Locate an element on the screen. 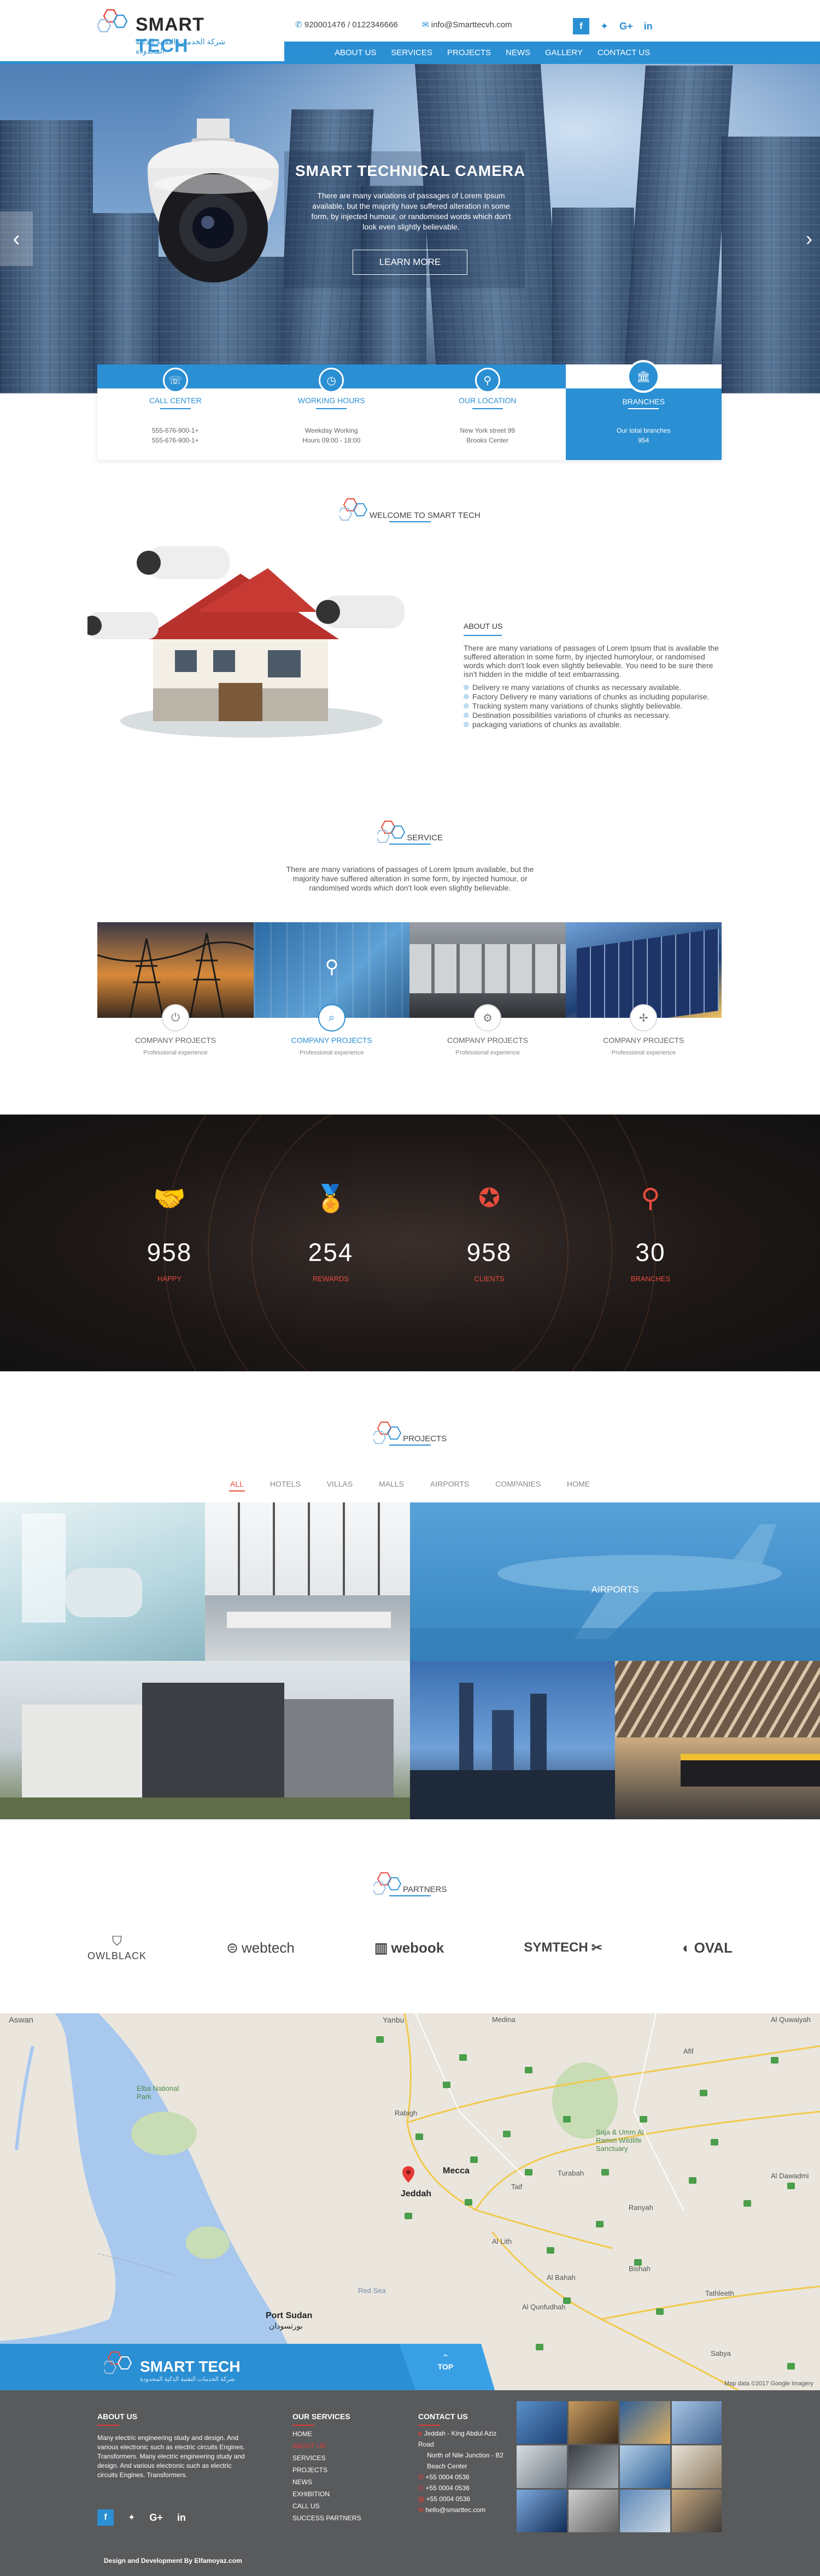 Image resolution: width=820 pixels, height=2576 pixels. partner-logo-oval: ◐ OVAL is located at coordinates (707, 1948).